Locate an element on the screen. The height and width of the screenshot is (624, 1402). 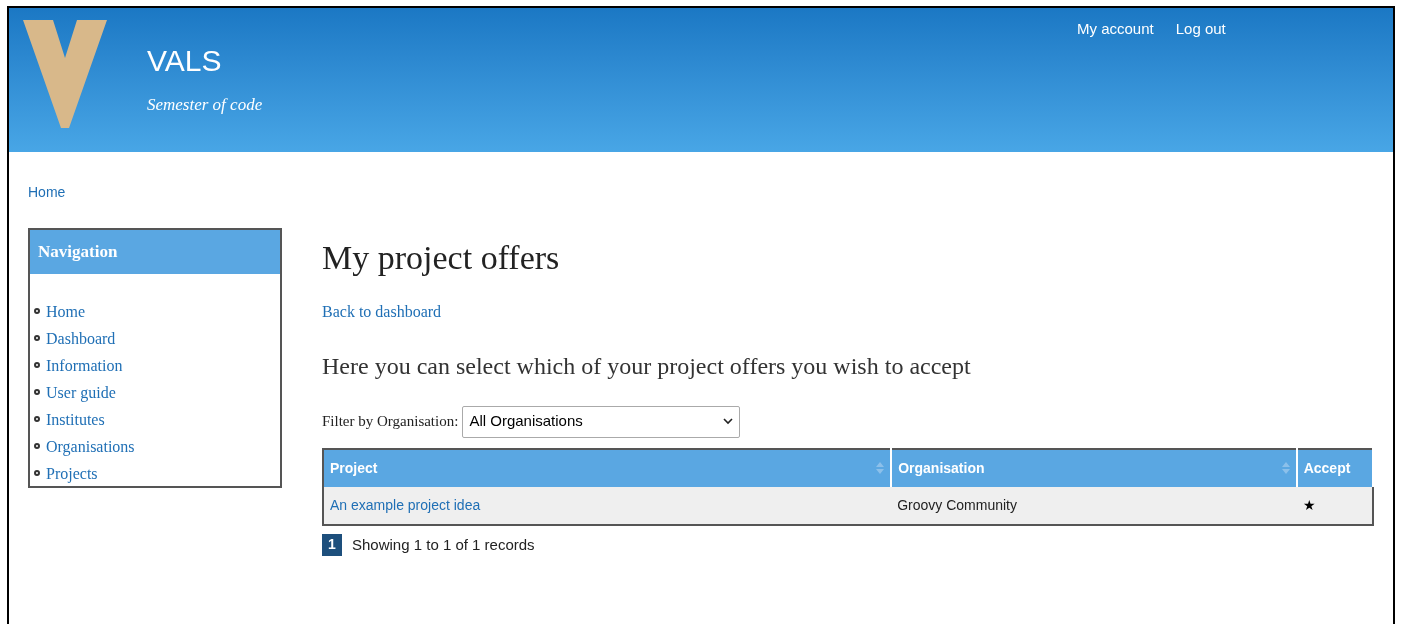
logo-icon is located at coordinates (65, 74).